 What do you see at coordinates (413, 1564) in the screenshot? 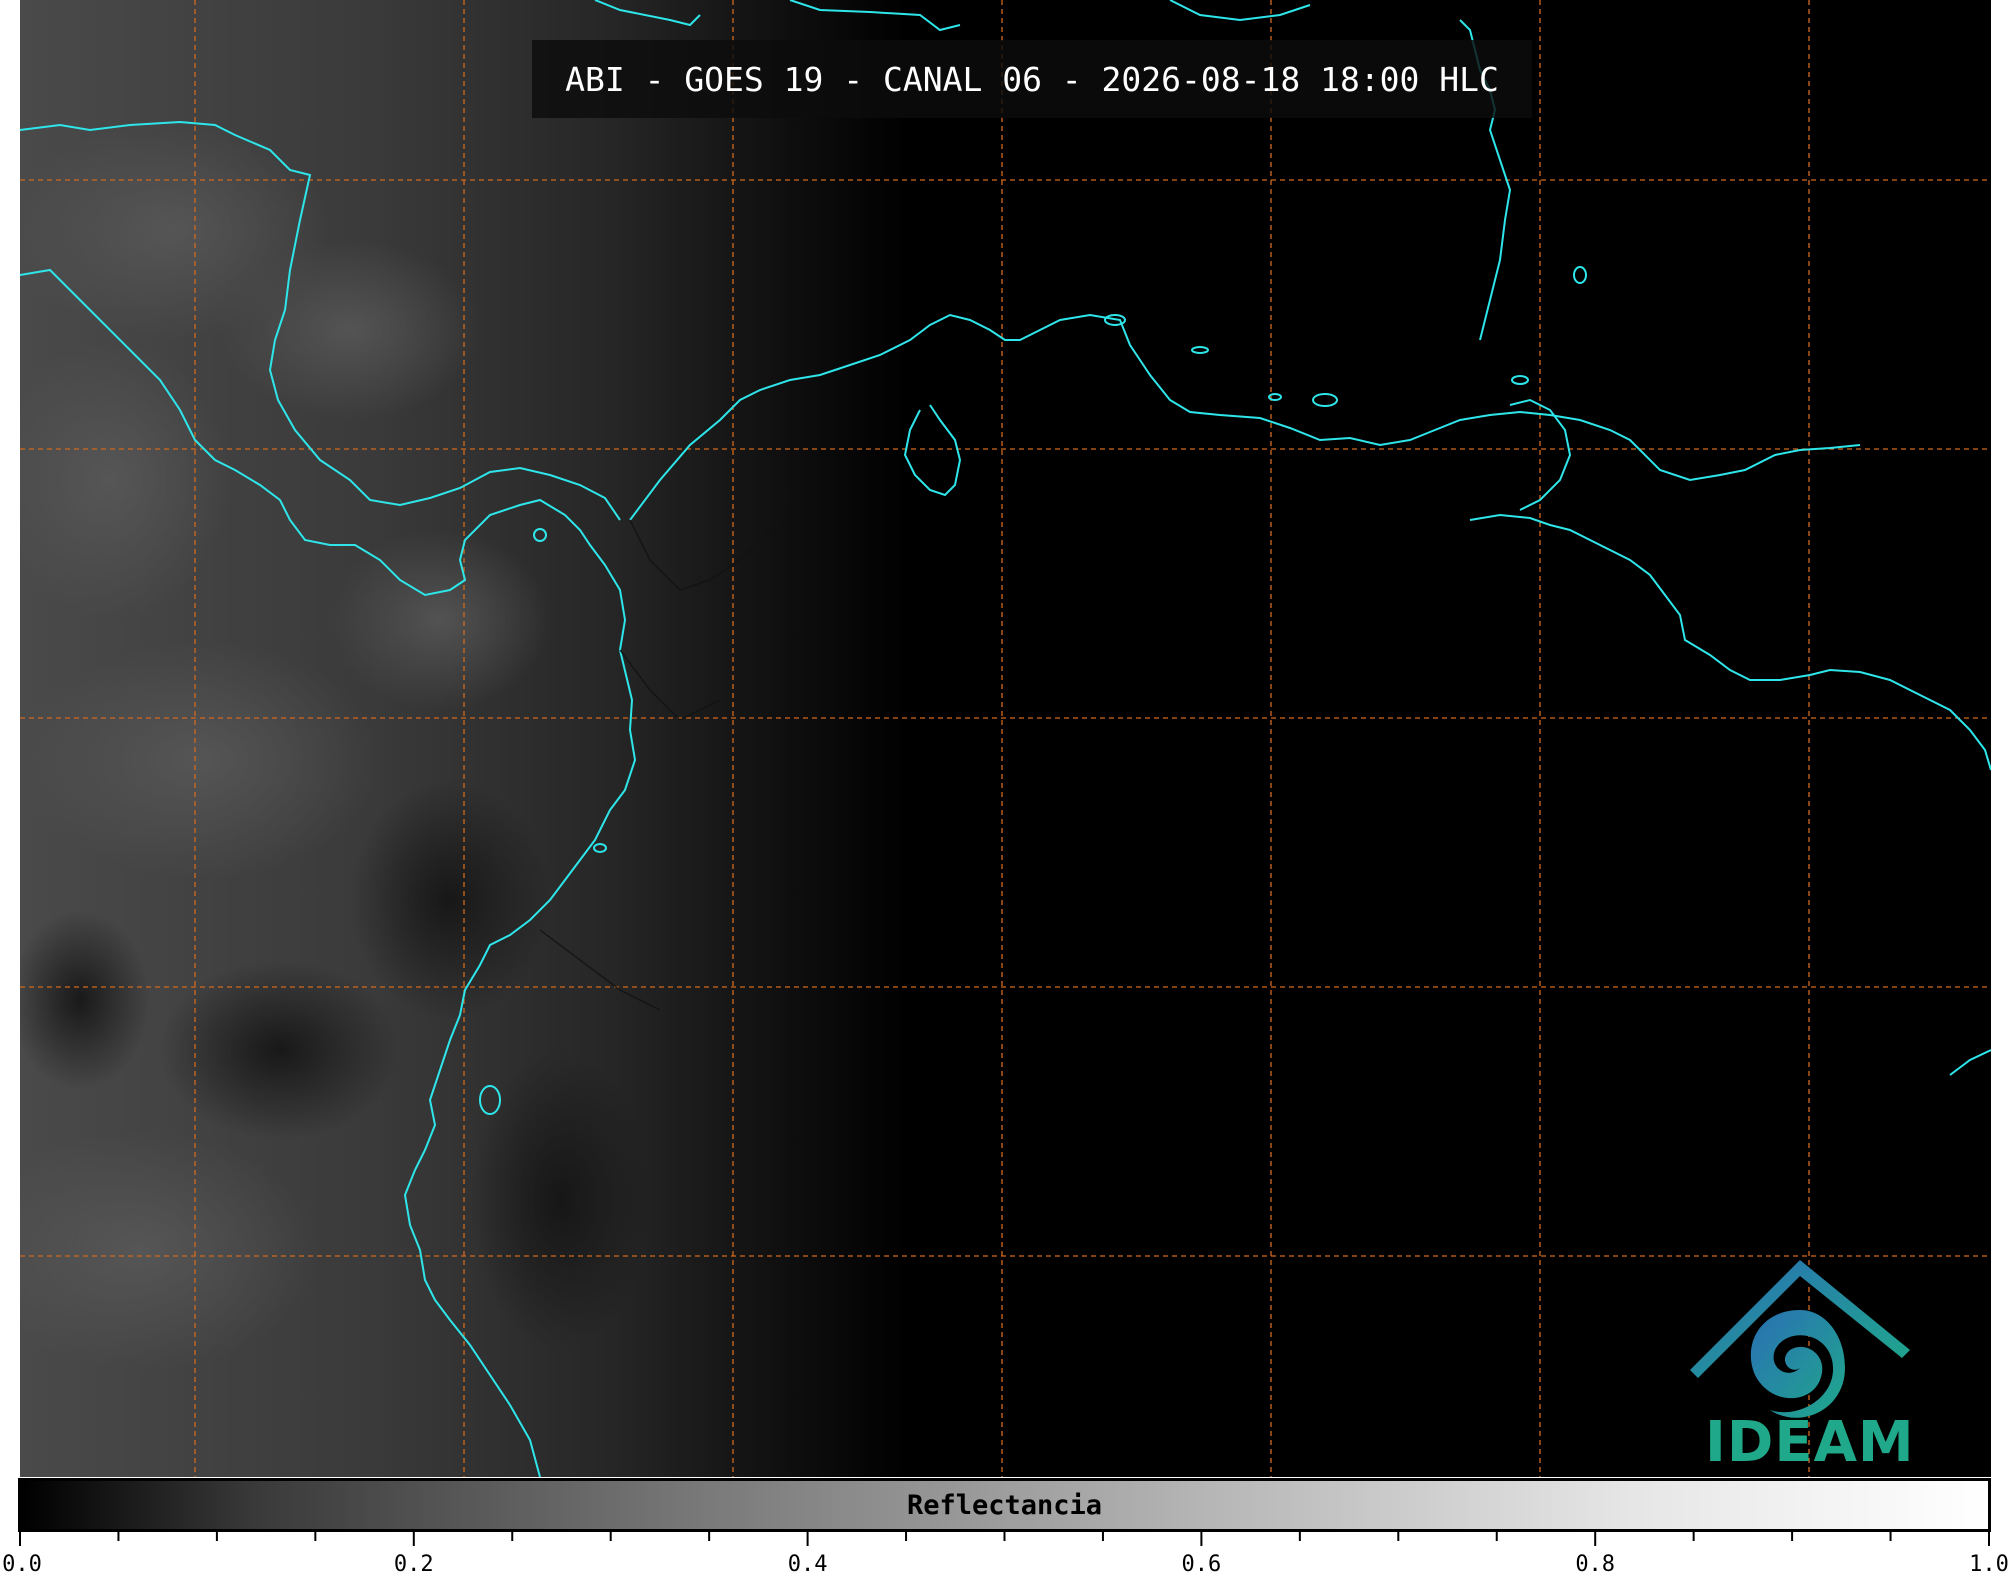
I see `colorbar-tick-label: 0.2` at bounding box center [413, 1564].